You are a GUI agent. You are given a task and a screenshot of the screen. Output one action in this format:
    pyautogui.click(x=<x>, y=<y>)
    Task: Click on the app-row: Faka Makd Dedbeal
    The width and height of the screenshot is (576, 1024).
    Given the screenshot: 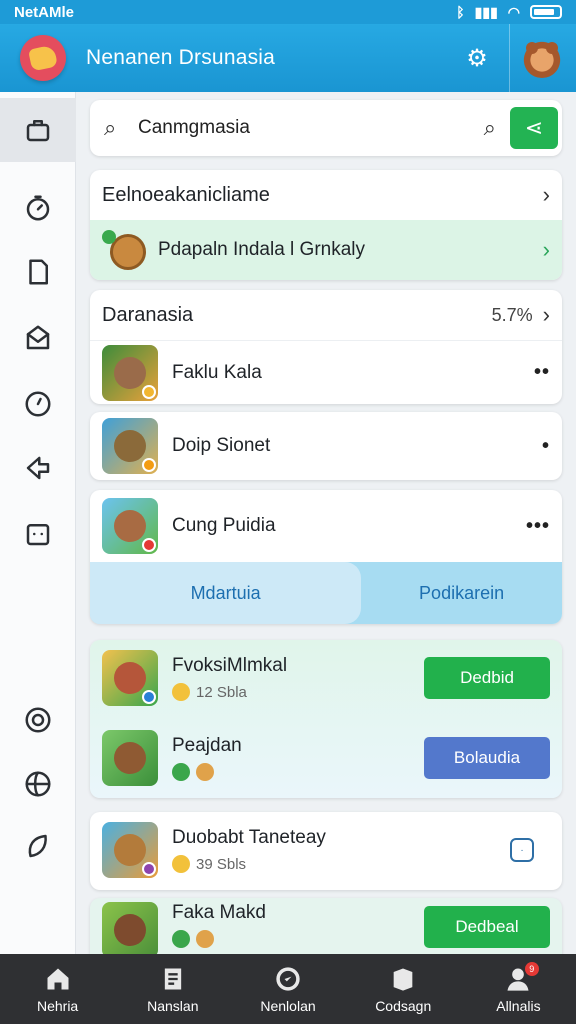 What is the action you would take?
    pyautogui.click(x=326, y=928)
    